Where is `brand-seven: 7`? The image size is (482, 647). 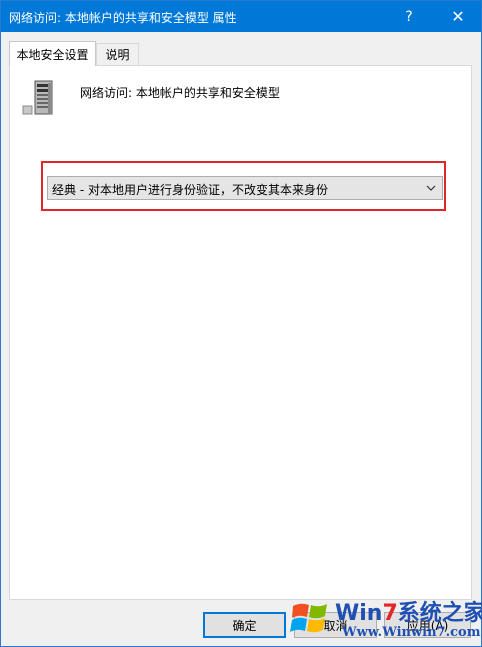
brand-seven: 7 is located at coordinates (390, 613).